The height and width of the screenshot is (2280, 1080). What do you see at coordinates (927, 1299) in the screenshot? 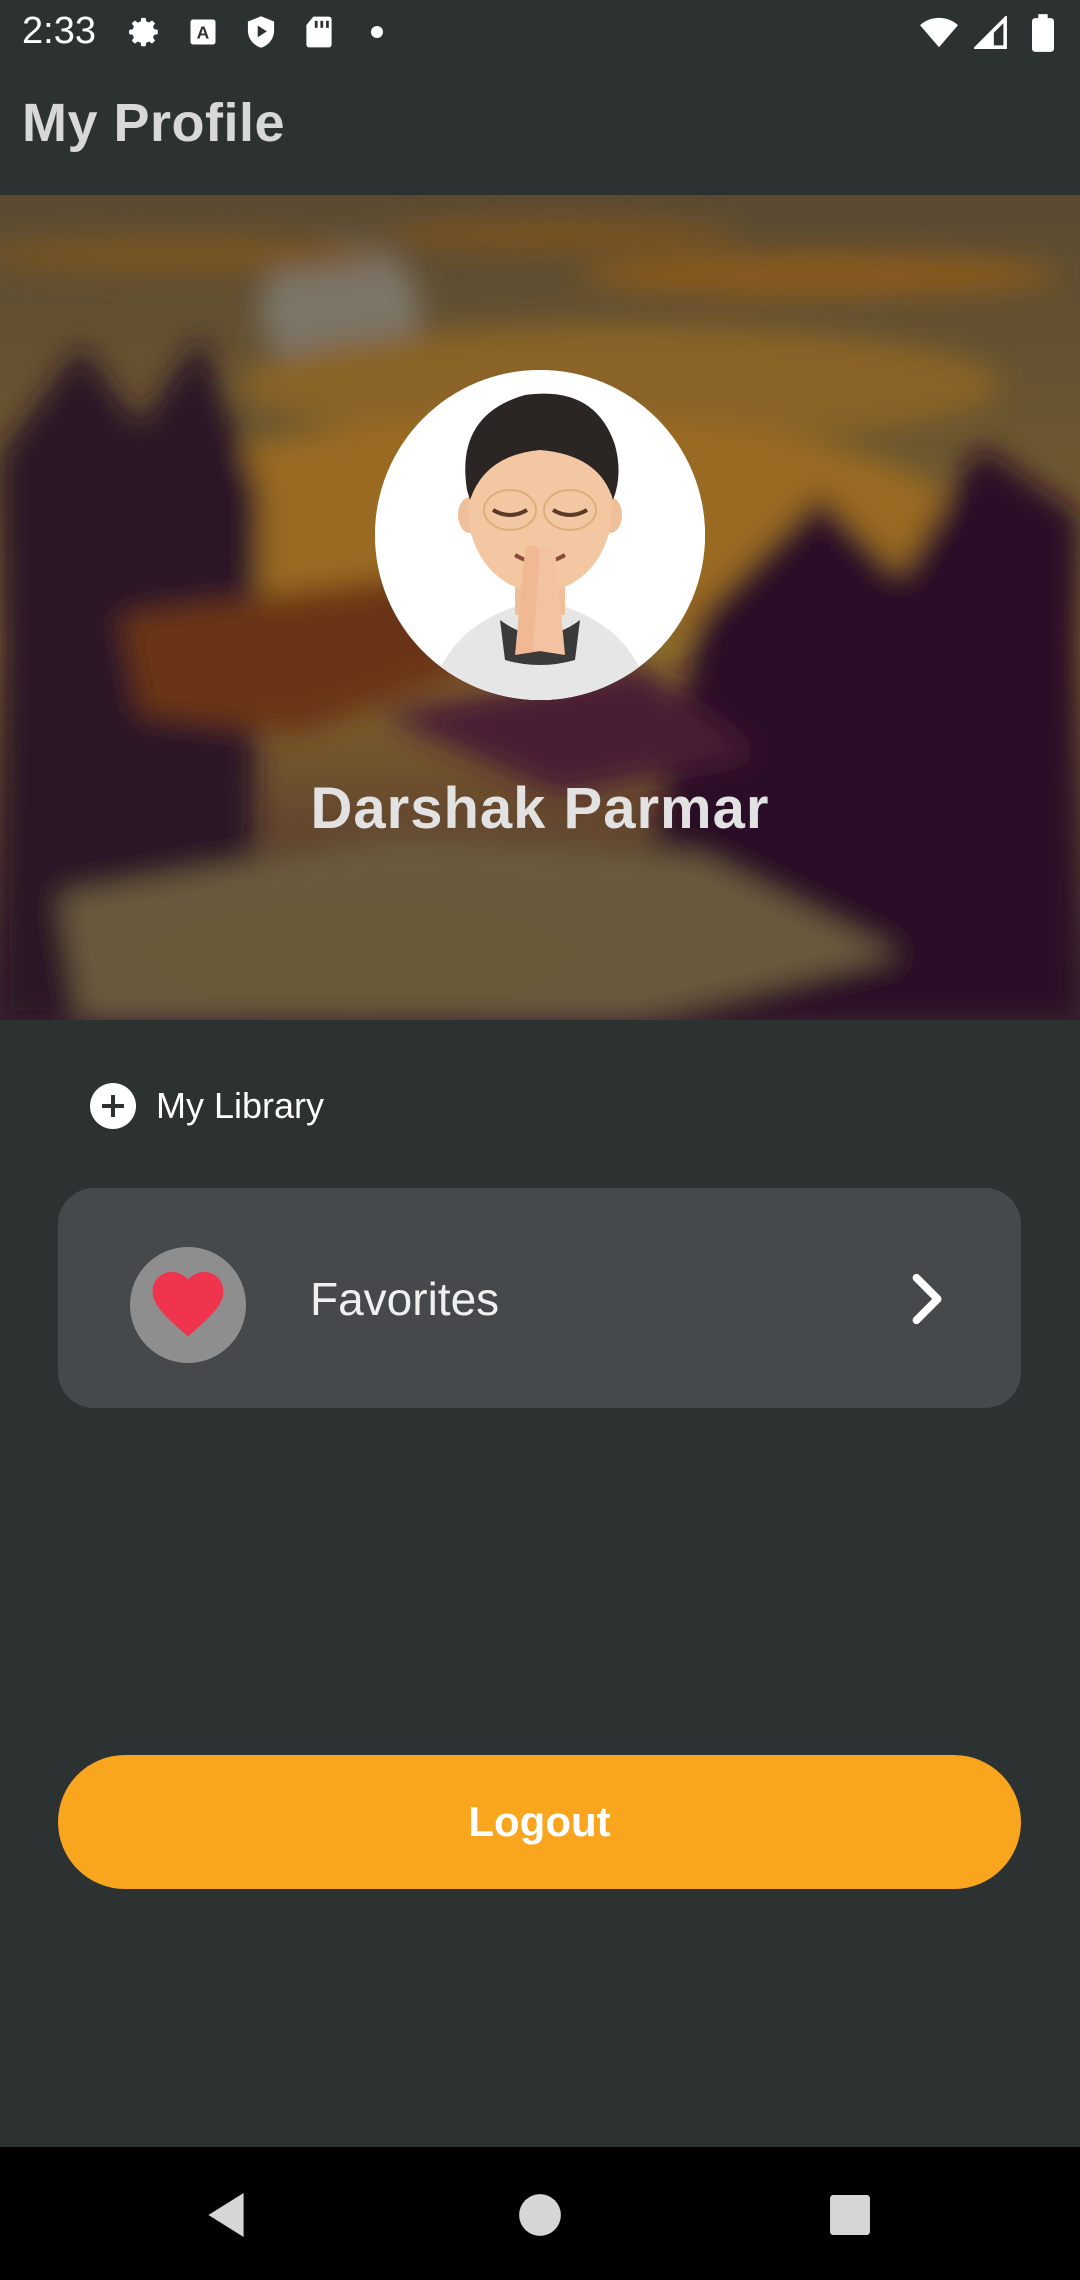
I see `chevron-right-icon` at bounding box center [927, 1299].